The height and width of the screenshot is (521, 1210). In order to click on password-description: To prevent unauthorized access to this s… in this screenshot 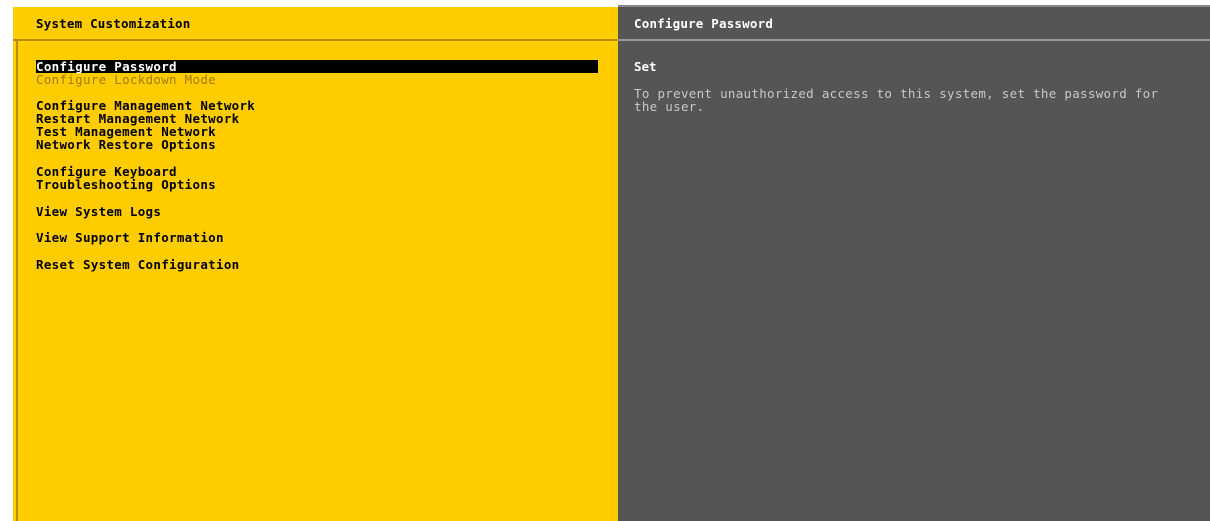, I will do `click(896, 100)`.